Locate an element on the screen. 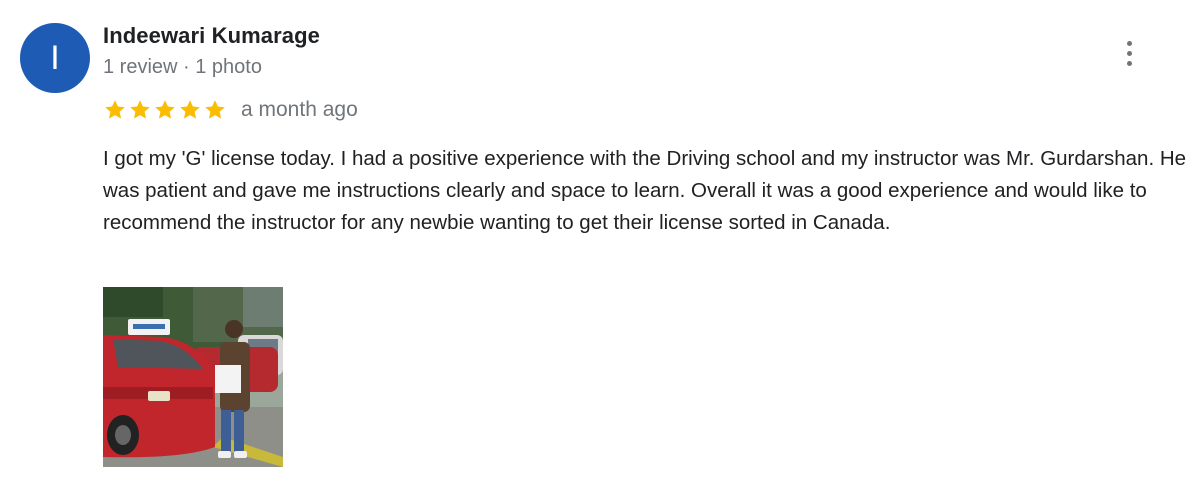 This screenshot has height=481, width=1200. photo-image is located at coordinates (193, 377).